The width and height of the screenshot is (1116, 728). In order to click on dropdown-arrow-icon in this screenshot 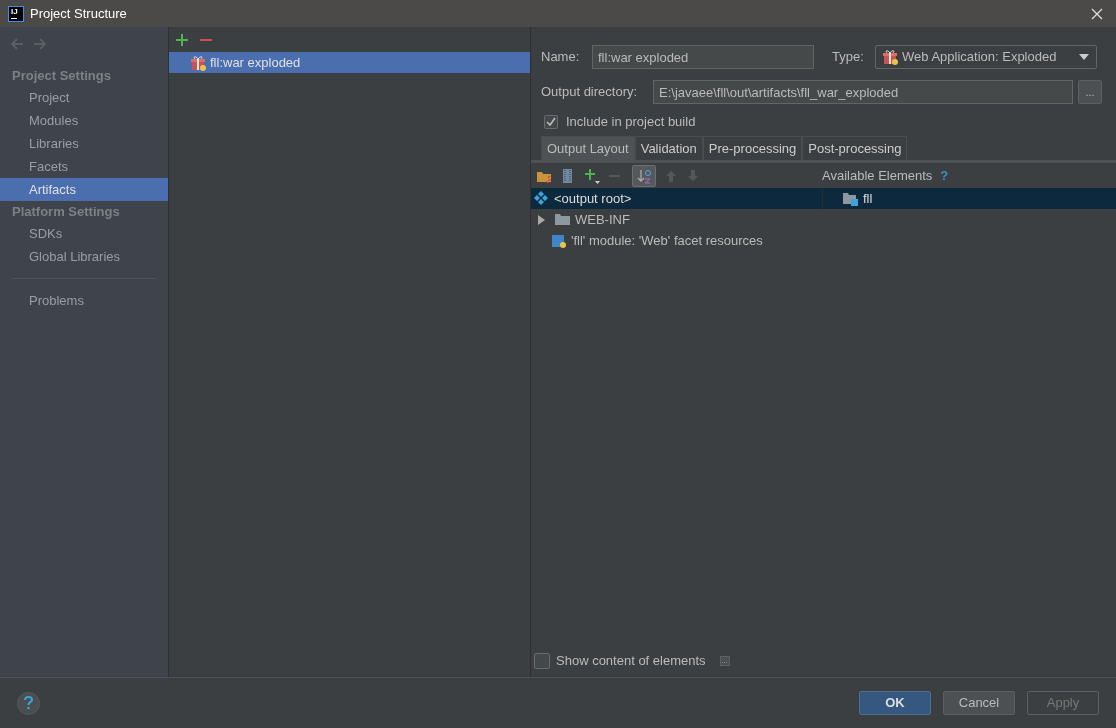, I will do `click(1084, 57)`.